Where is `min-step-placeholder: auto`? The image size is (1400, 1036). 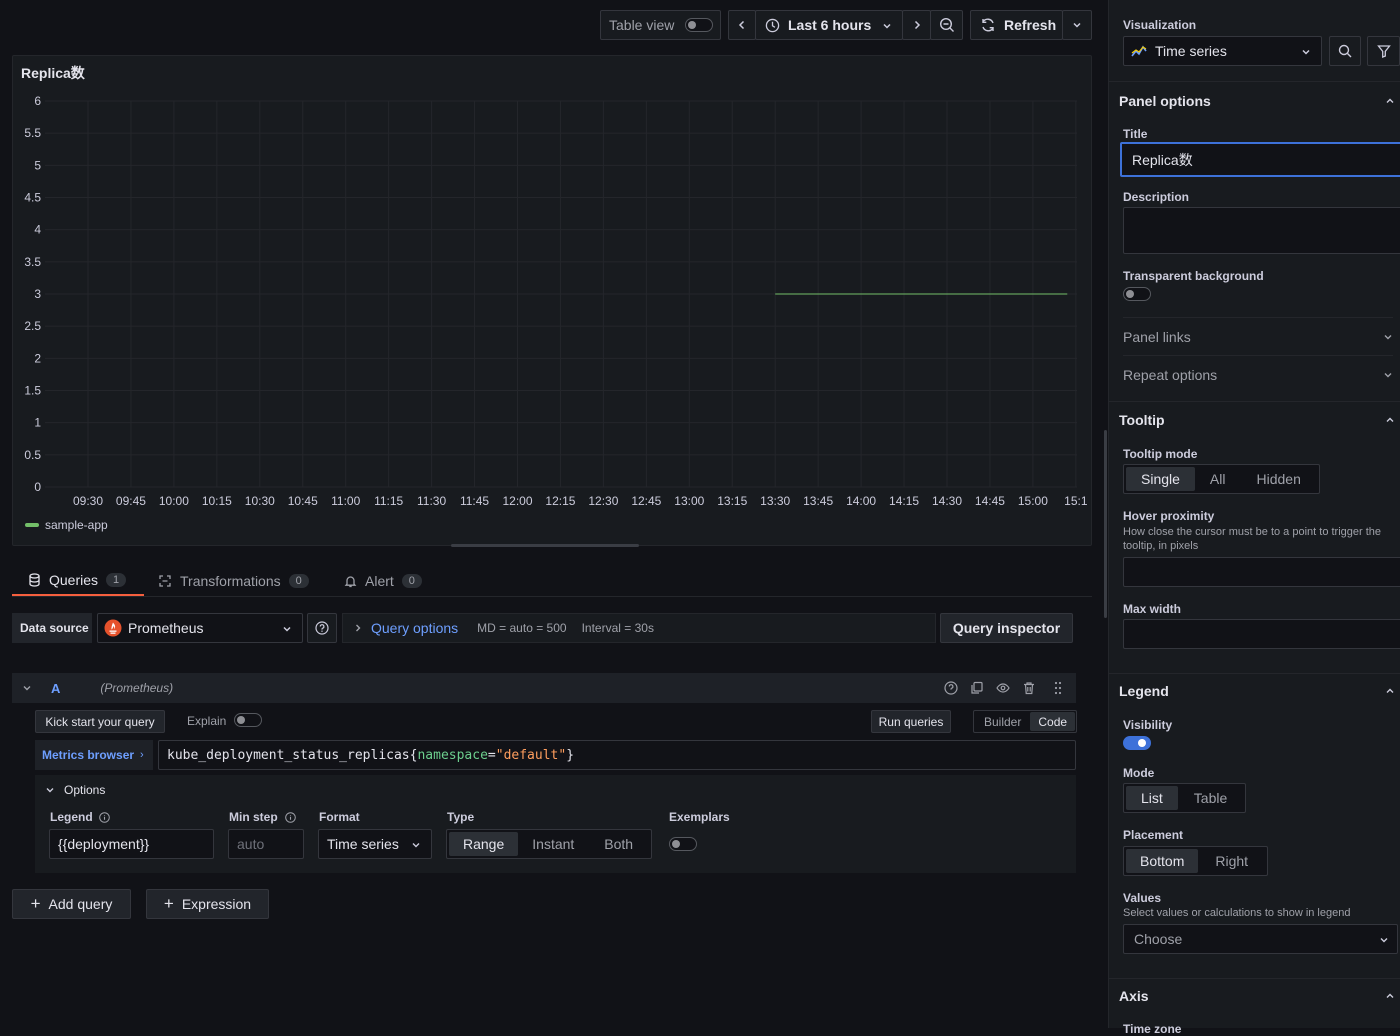 min-step-placeholder: auto is located at coordinates (251, 844).